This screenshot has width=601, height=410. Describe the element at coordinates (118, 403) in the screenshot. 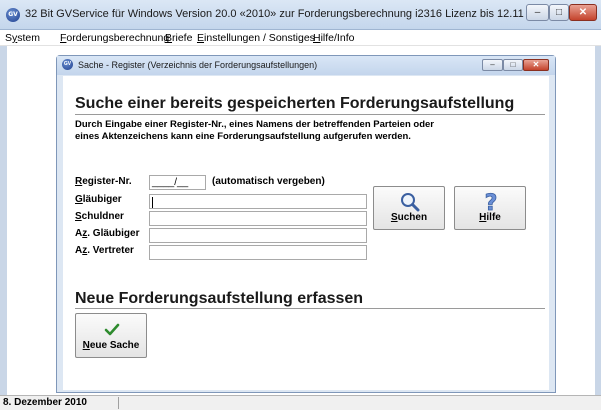

I see `status-divider` at that location.